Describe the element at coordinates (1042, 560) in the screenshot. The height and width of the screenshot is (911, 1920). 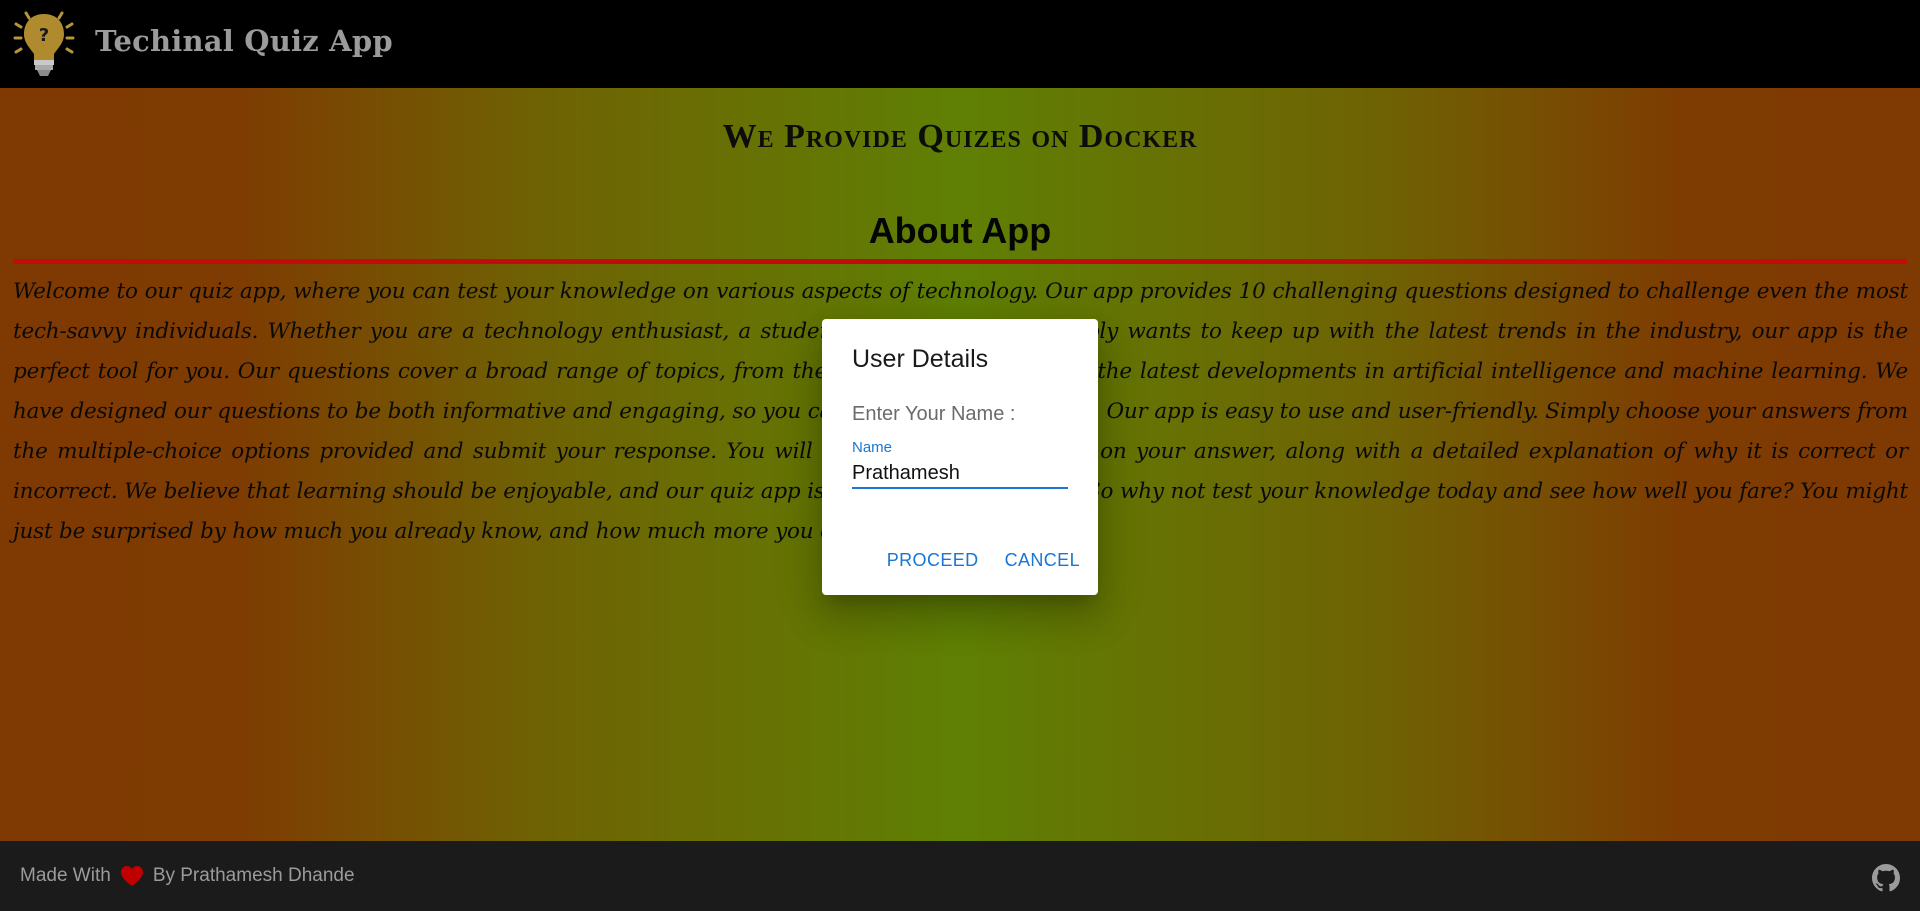
I see `cancel-button: Cancel` at that location.